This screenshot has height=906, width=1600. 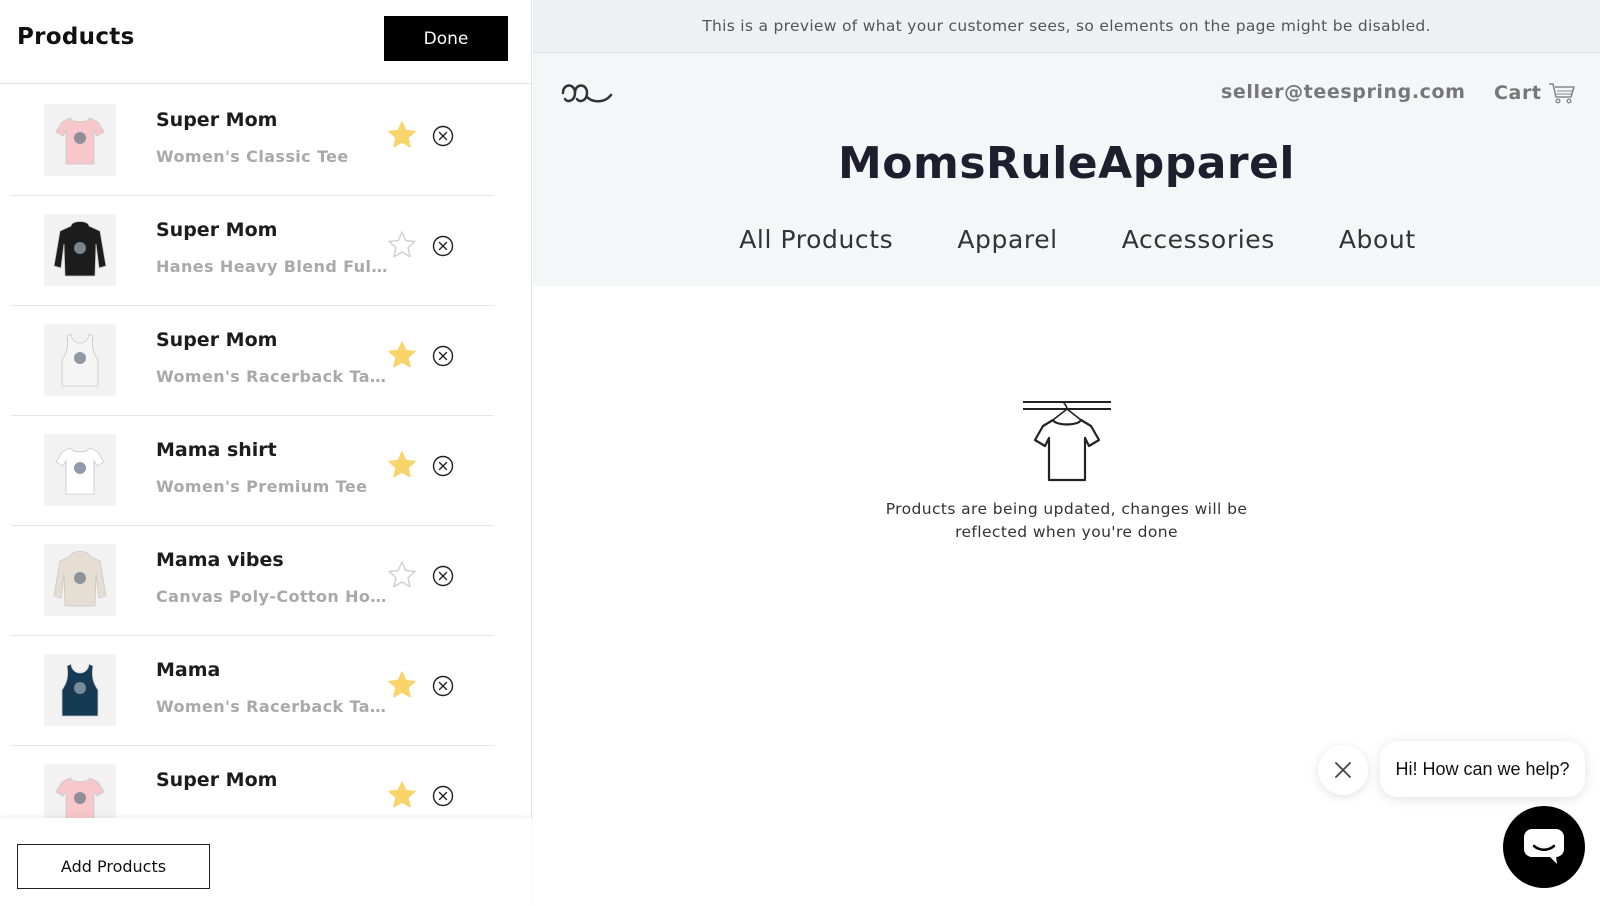 What do you see at coordinates (587, 94) in the screenshot?
I see `store-logo-icon` at bounding box center [587, 94].